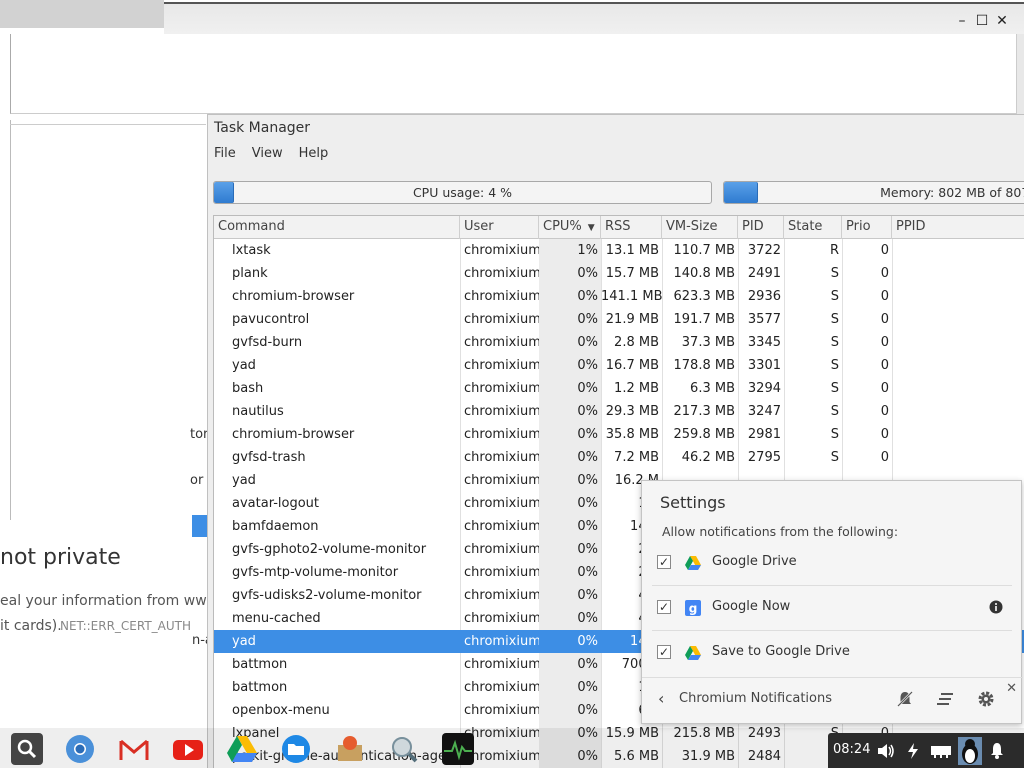  I want to click on cell-vm-size: 6.3 MB, so click(712, 388).